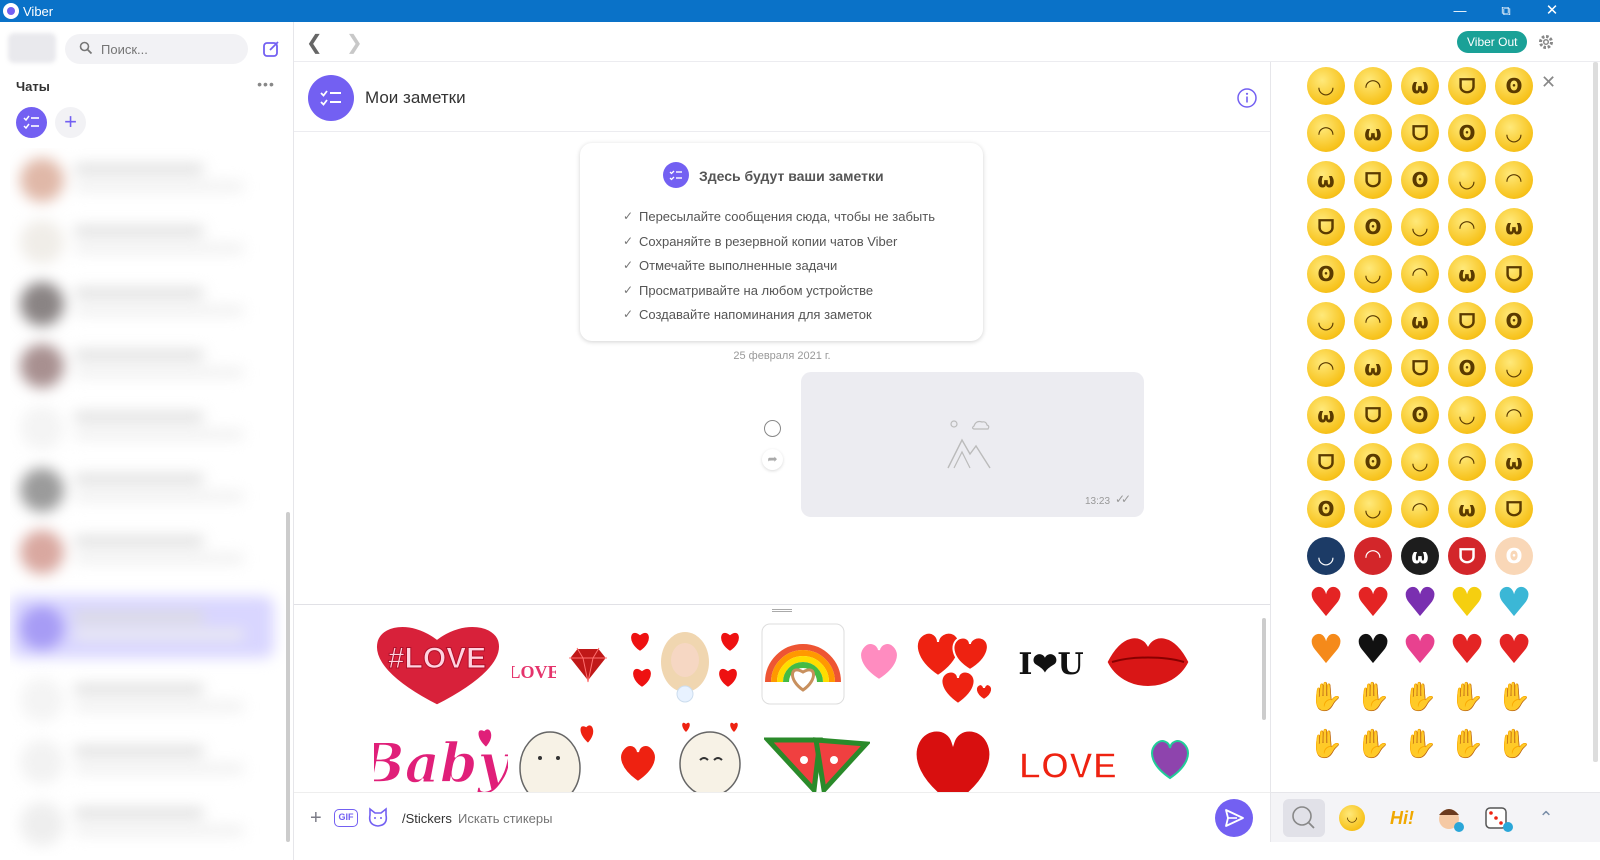 The image size is (1600, 860). I want to click on image-message: 13:23 ✓✓, so click(972, 444).